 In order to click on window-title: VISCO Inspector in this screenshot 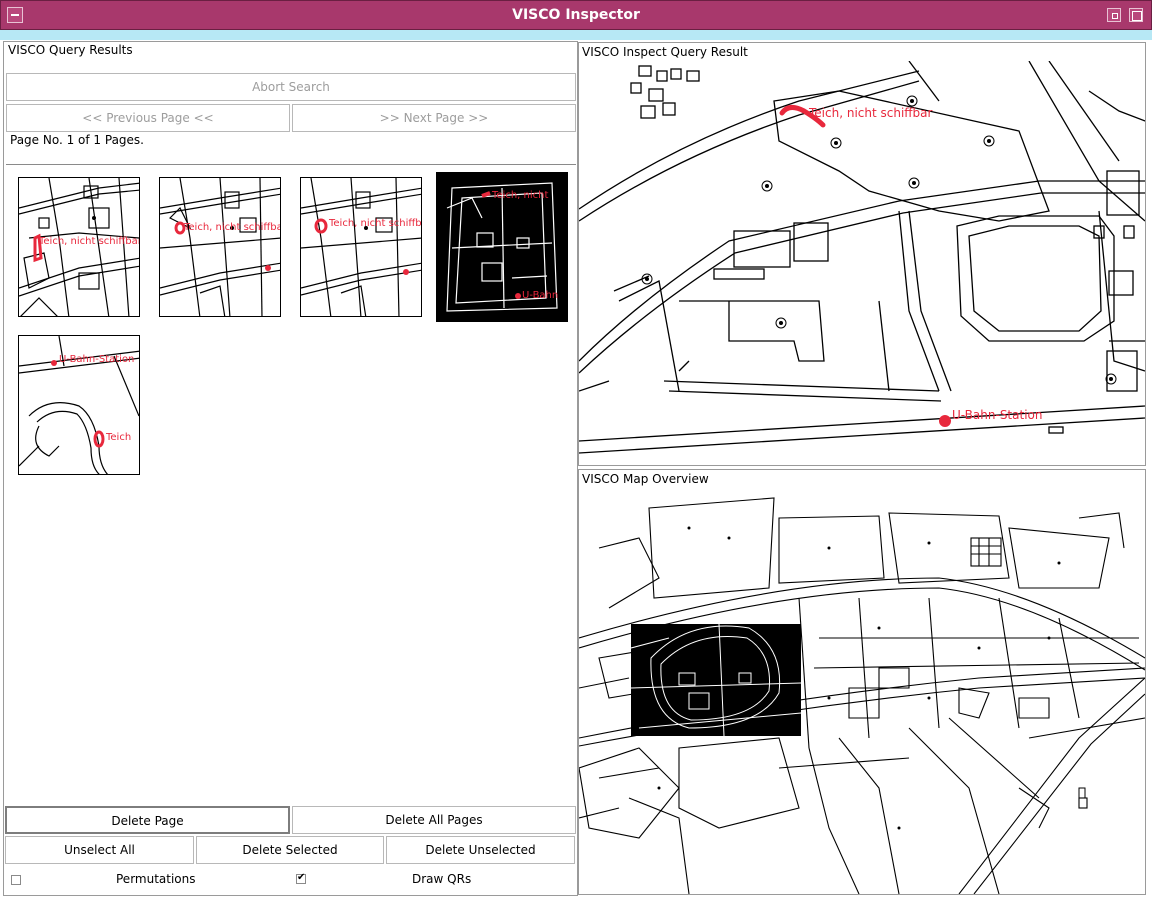, I will do `click(576, 15)`.